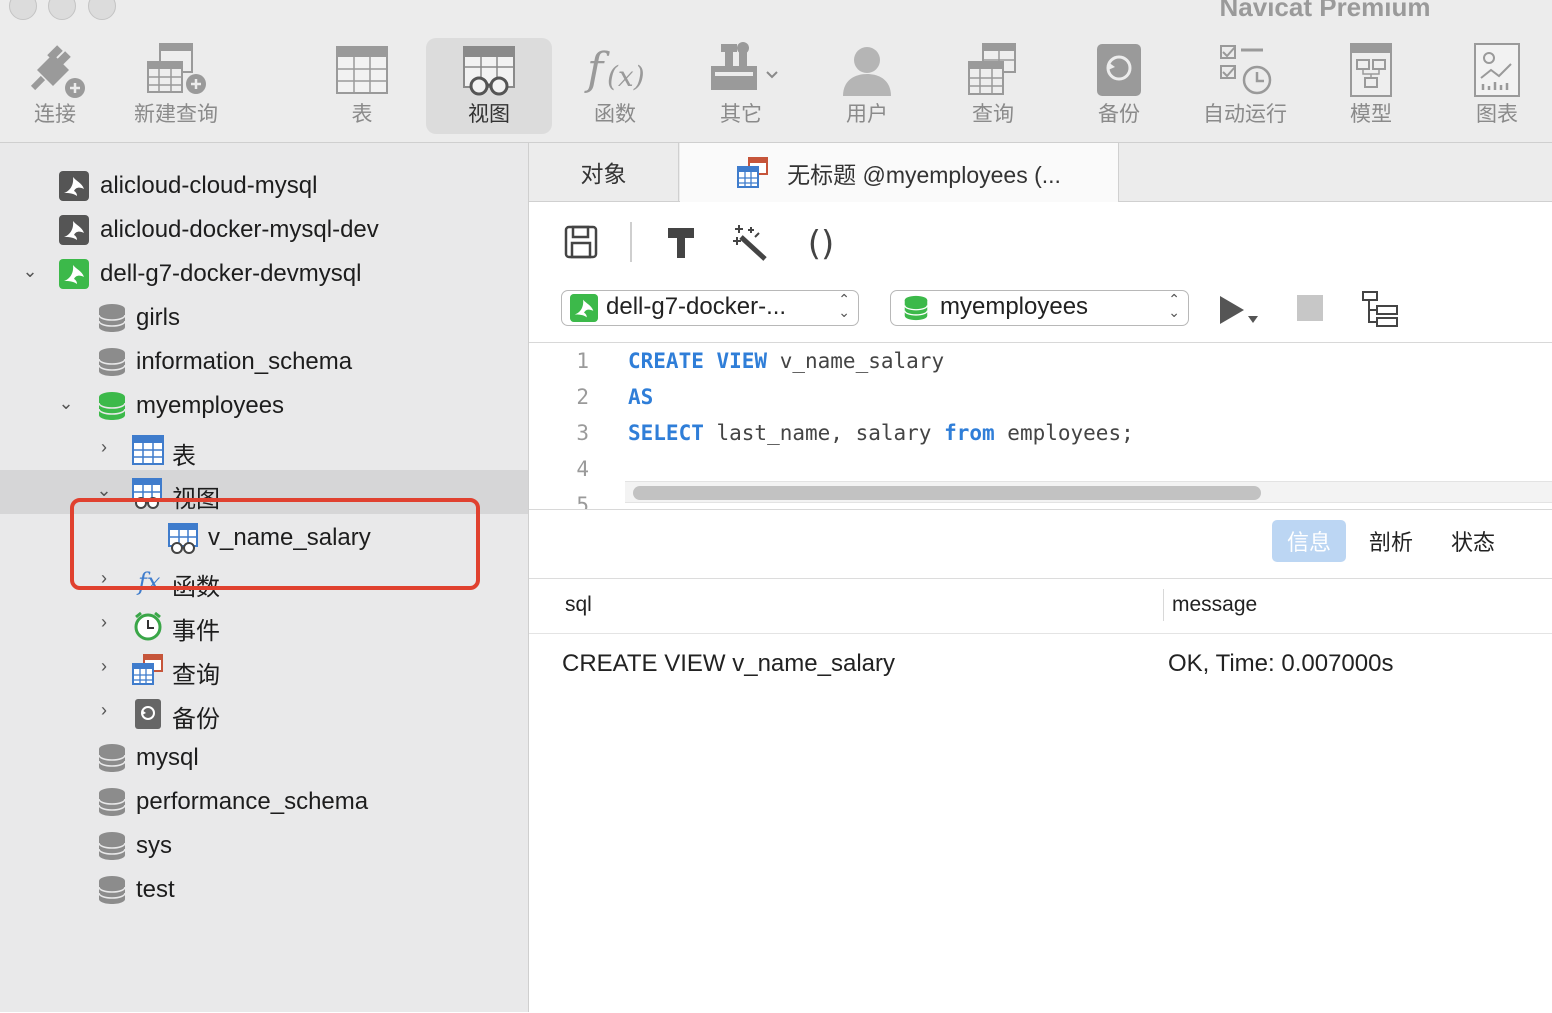 The width and height of the screenshot is (1552, 1013). Describe the element at coordinates (1242, 314) in the screenshot. I see `play-icon` at that location.